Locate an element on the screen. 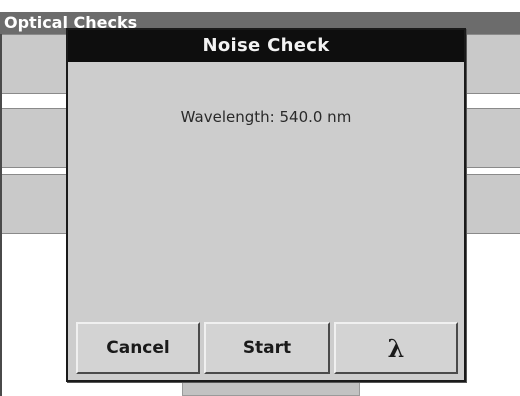 The width and height of the screenshot is (520, 396). dialog-button-row: Cancel Start λ is located at coordinates (266, 350).